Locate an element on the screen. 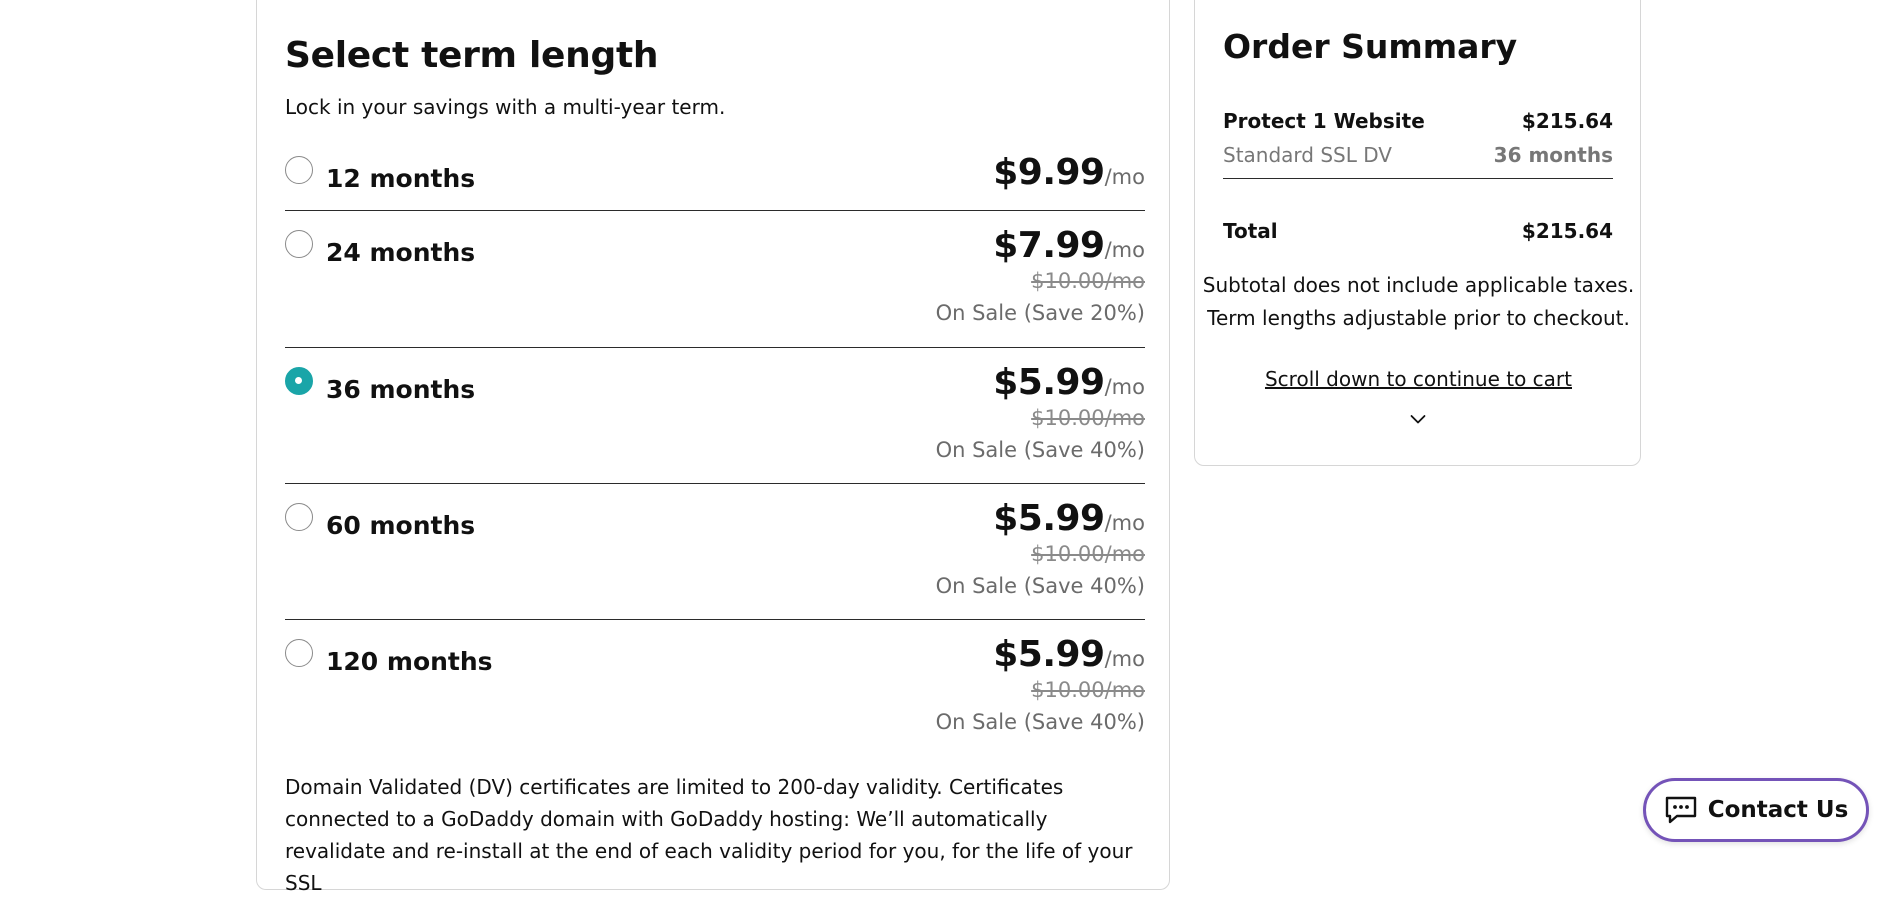 This screenshot has height=899, width=1894. radio-36-months-selected is located at coordinates (299, 381).